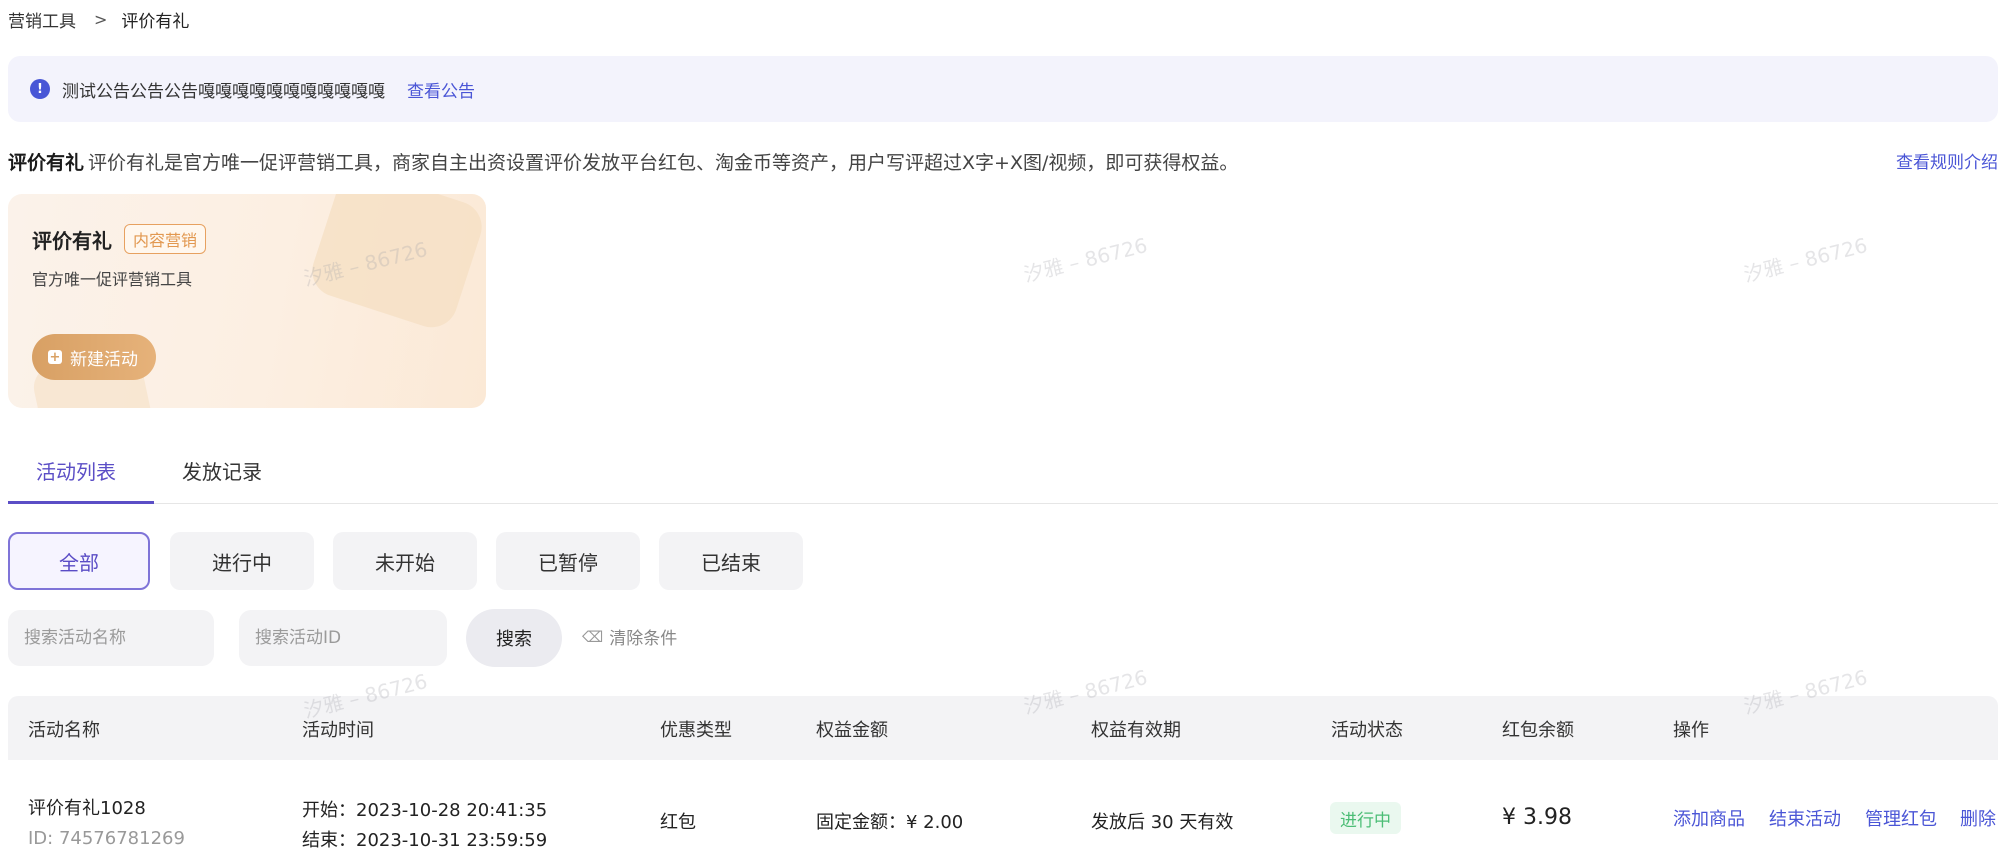 The image size is (2004, 854). What do you see at coordinates (55, 357) in the screenshot?
I see `plus-icon: +` at bounding box center [55, 357].